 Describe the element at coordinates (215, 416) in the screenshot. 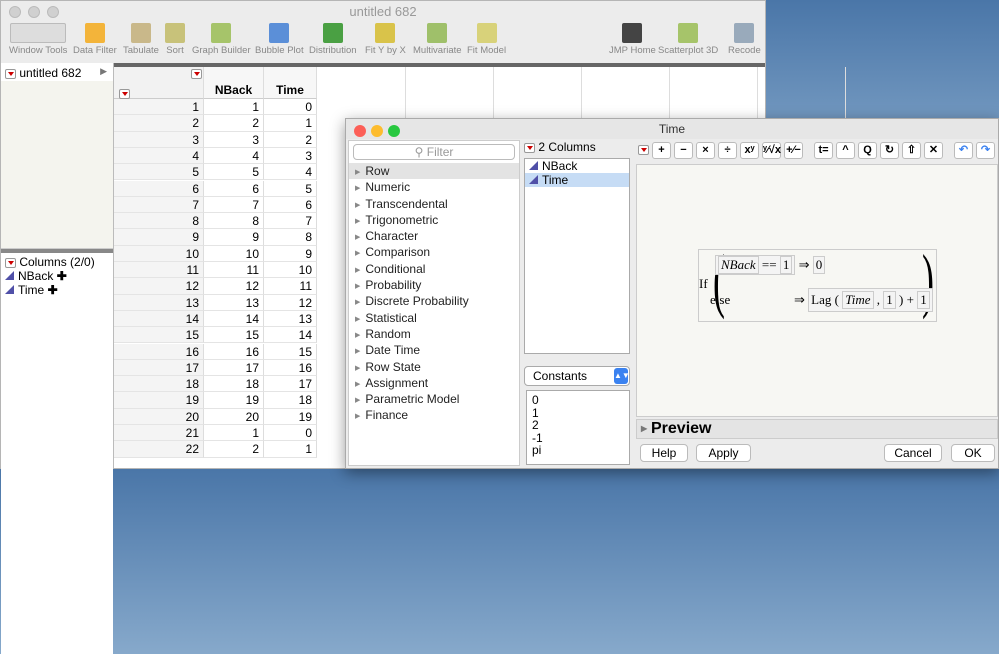

I see `table-row: 20 20 19` at that location.